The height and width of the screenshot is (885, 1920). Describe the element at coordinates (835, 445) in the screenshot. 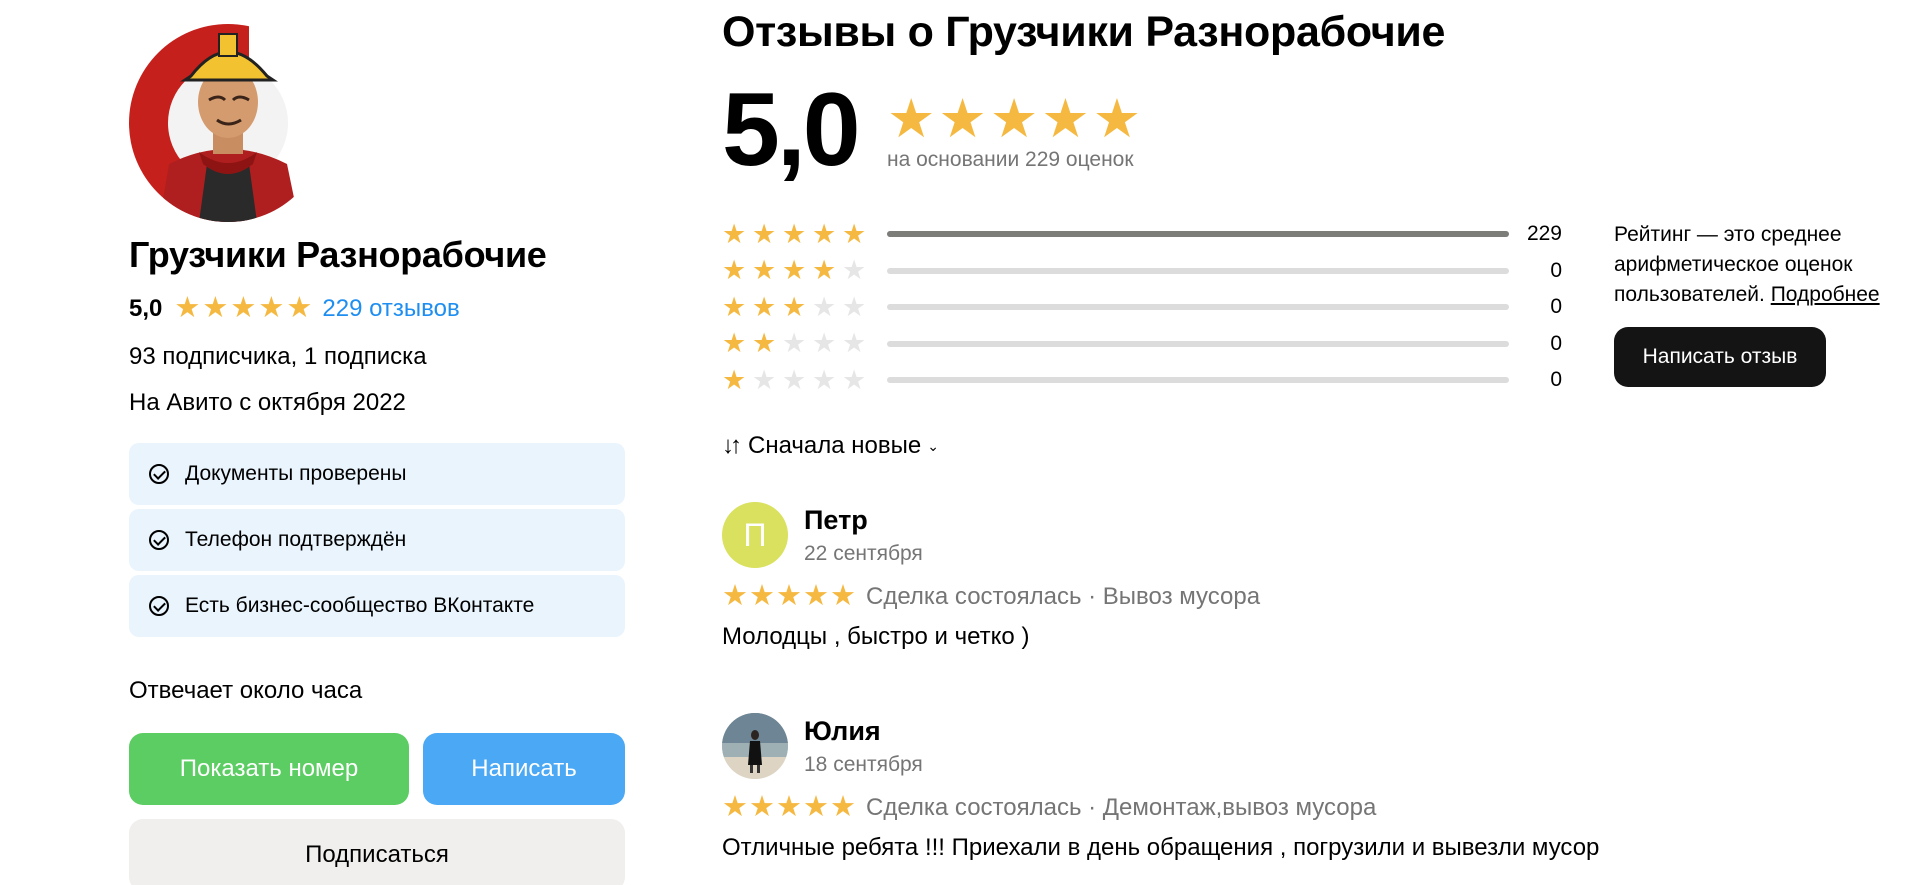

I see `sort-label: Сначала новые` at that location.